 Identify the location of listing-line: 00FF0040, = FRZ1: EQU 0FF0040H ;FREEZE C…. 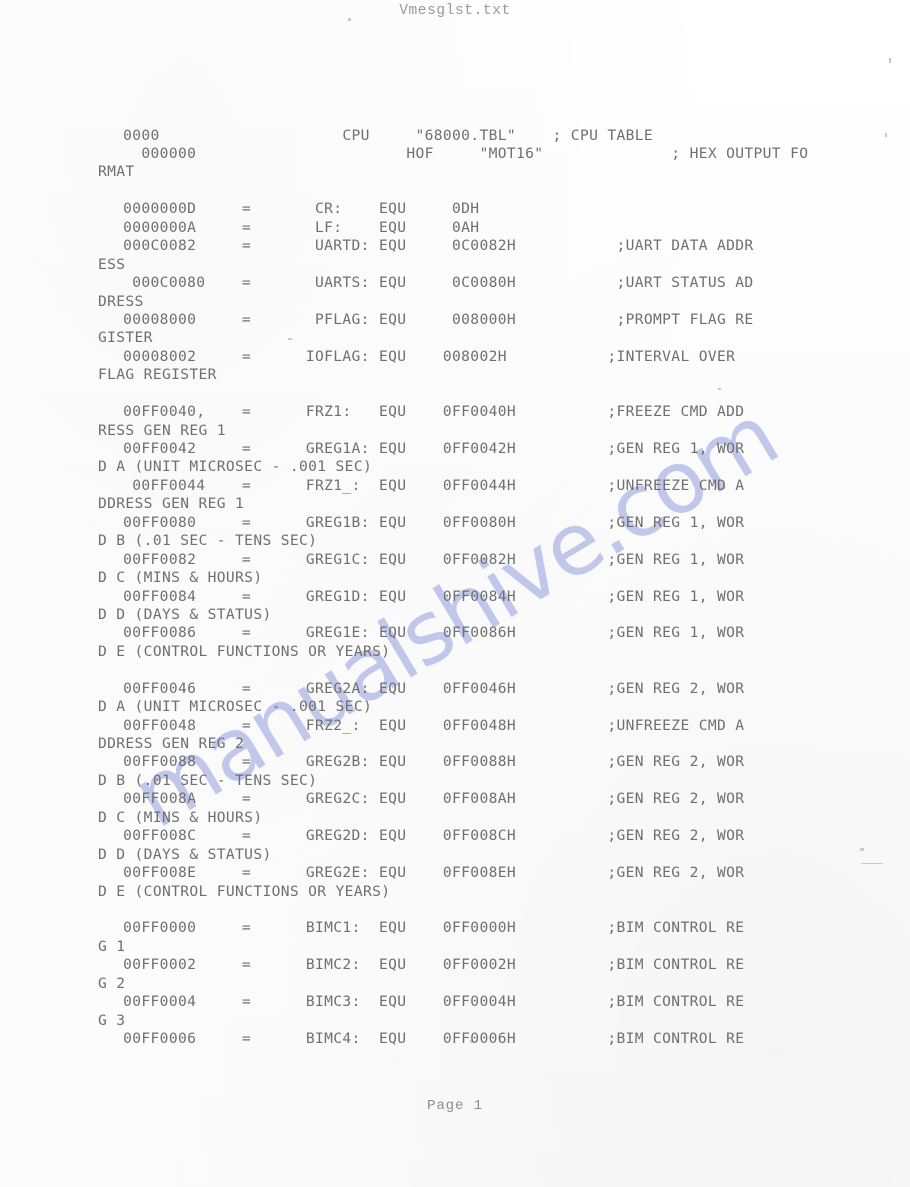
(429, 412).